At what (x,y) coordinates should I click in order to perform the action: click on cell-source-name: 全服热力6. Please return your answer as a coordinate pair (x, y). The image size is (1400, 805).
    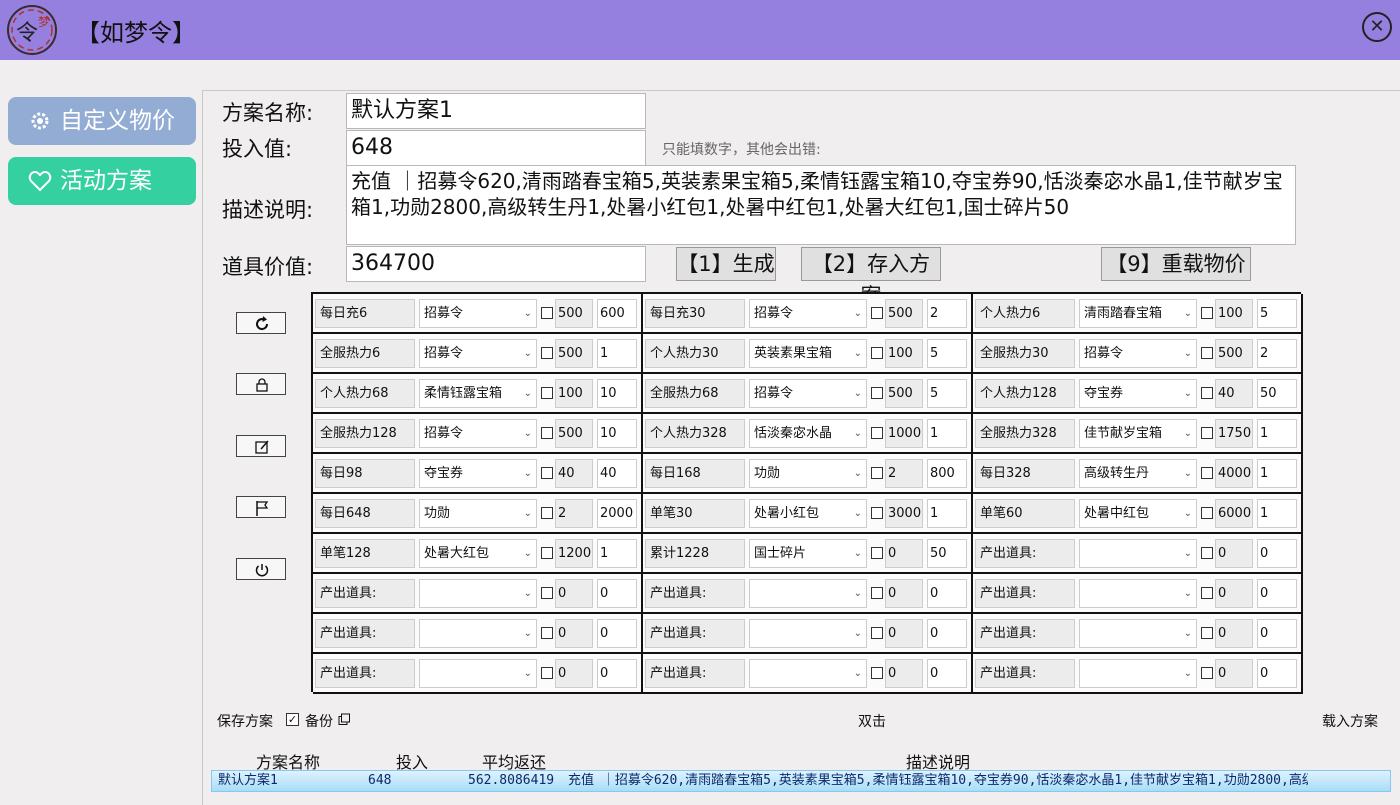
    Looking at the image, I should click on (365, 353).